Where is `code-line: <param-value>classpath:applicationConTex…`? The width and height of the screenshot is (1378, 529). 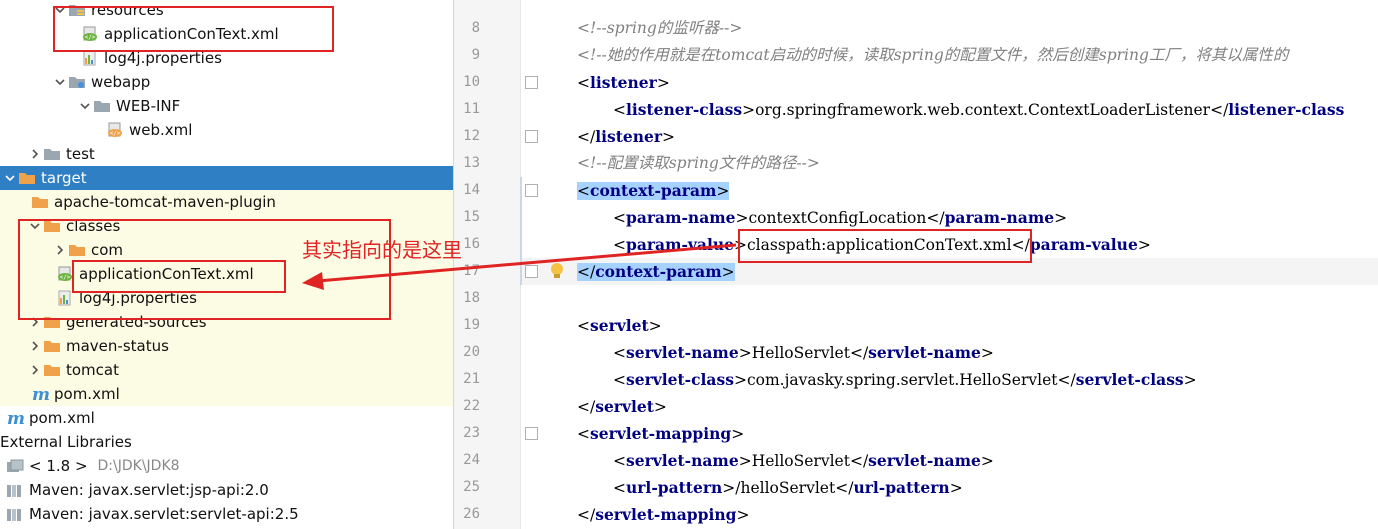
code-line: <param-value>classpath:applicationConTex… is located at coordinates (882, 244).